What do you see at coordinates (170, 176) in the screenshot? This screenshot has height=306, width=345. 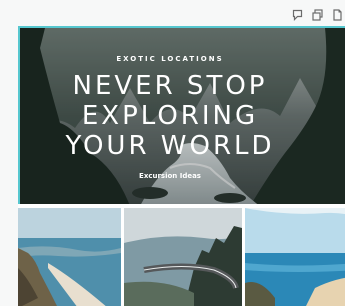 I see `hero-caption: Excursion Ideas` at bounding box center [170, 176].